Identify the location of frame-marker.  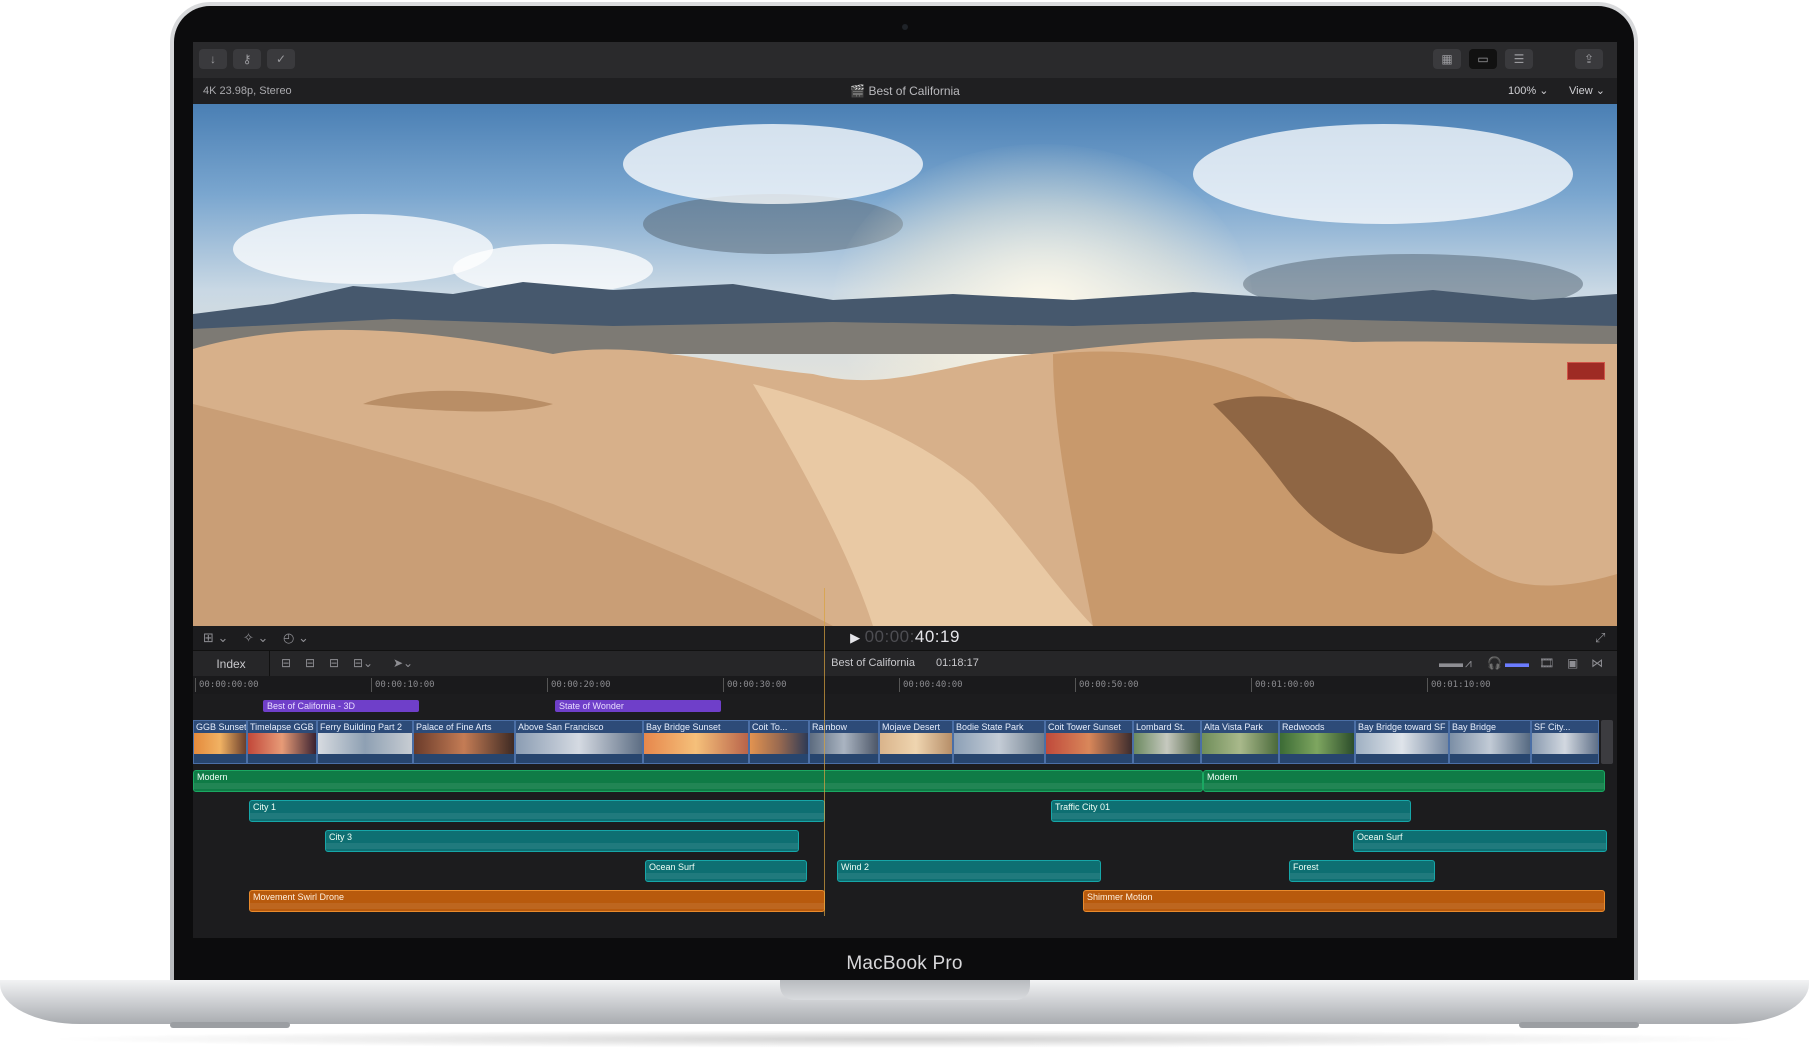
(1586, 371).